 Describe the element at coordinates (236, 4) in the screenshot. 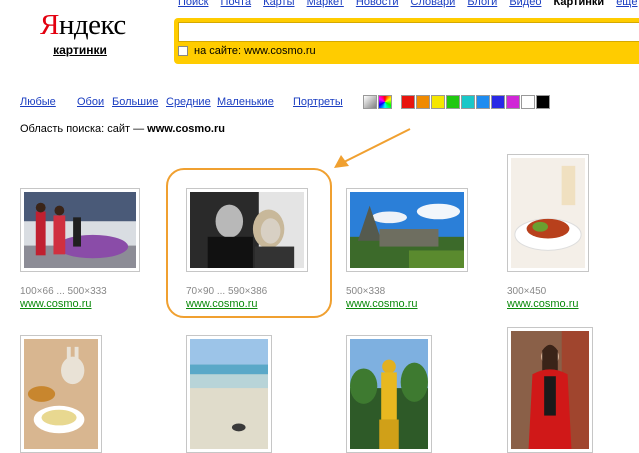

I see `service-mail: Почта` at that location.